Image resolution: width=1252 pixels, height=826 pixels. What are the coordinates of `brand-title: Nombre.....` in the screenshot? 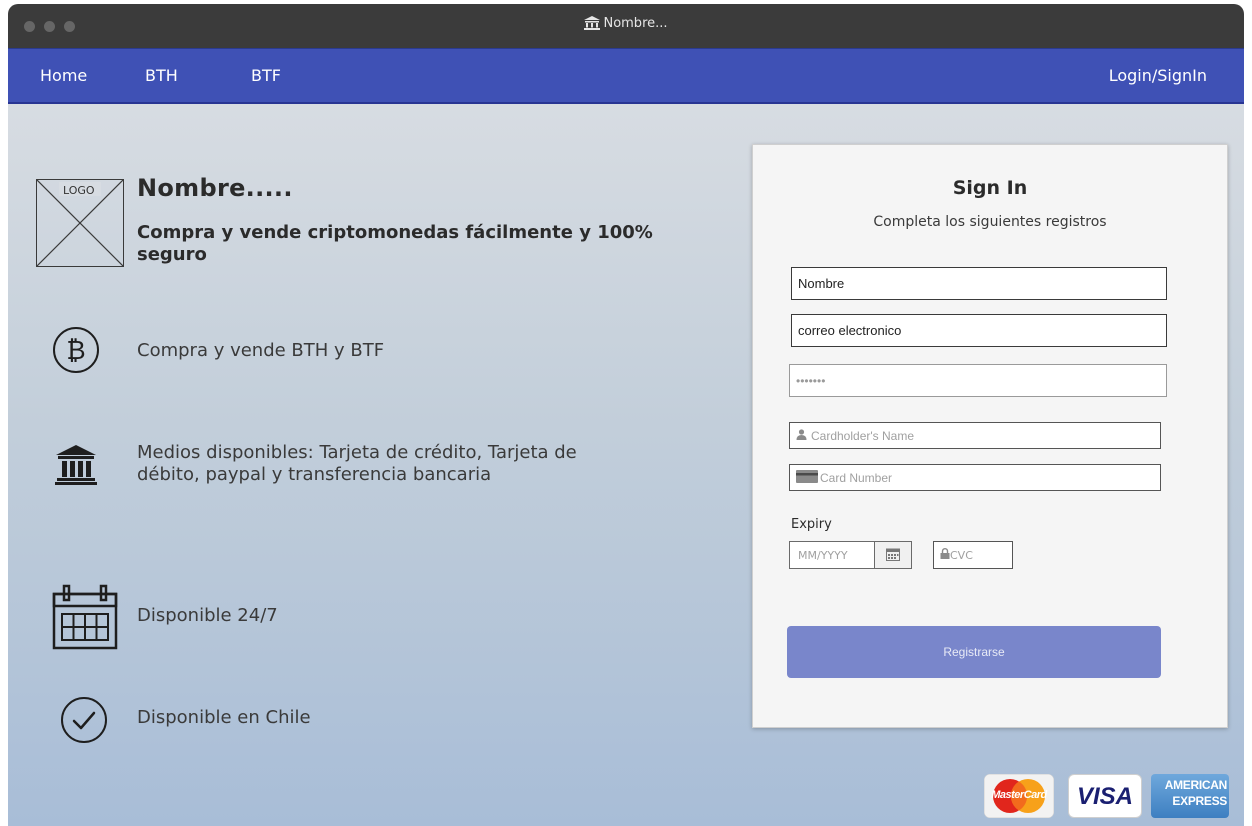 It's located at (215, 188).